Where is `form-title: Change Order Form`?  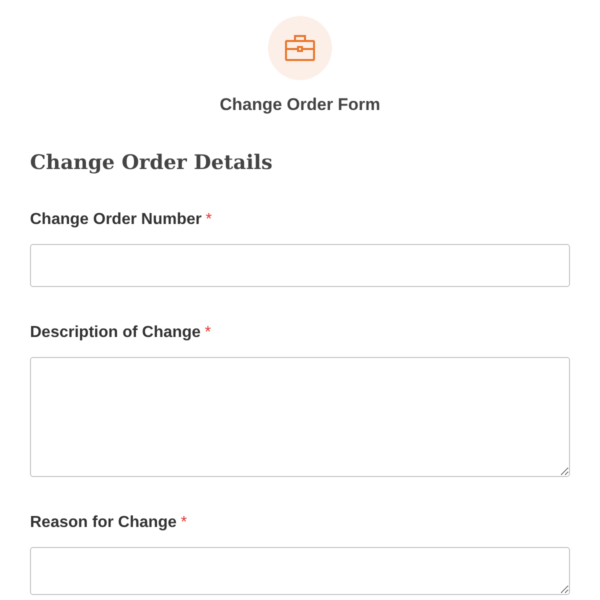
form-title: Change Order Form is located at coordinates (300, 105).